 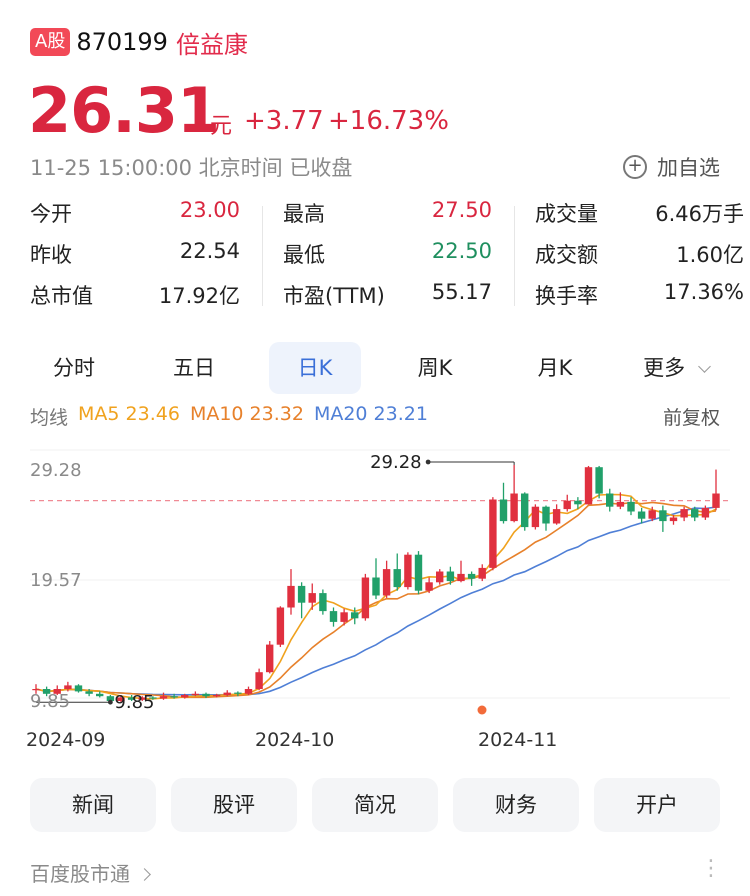 What do you see at coordinates (375, 368) in the screenshot?
I see `period-tabs: 分时 五日 日K 周K 月K 更多` at bounding box center [375, 368].